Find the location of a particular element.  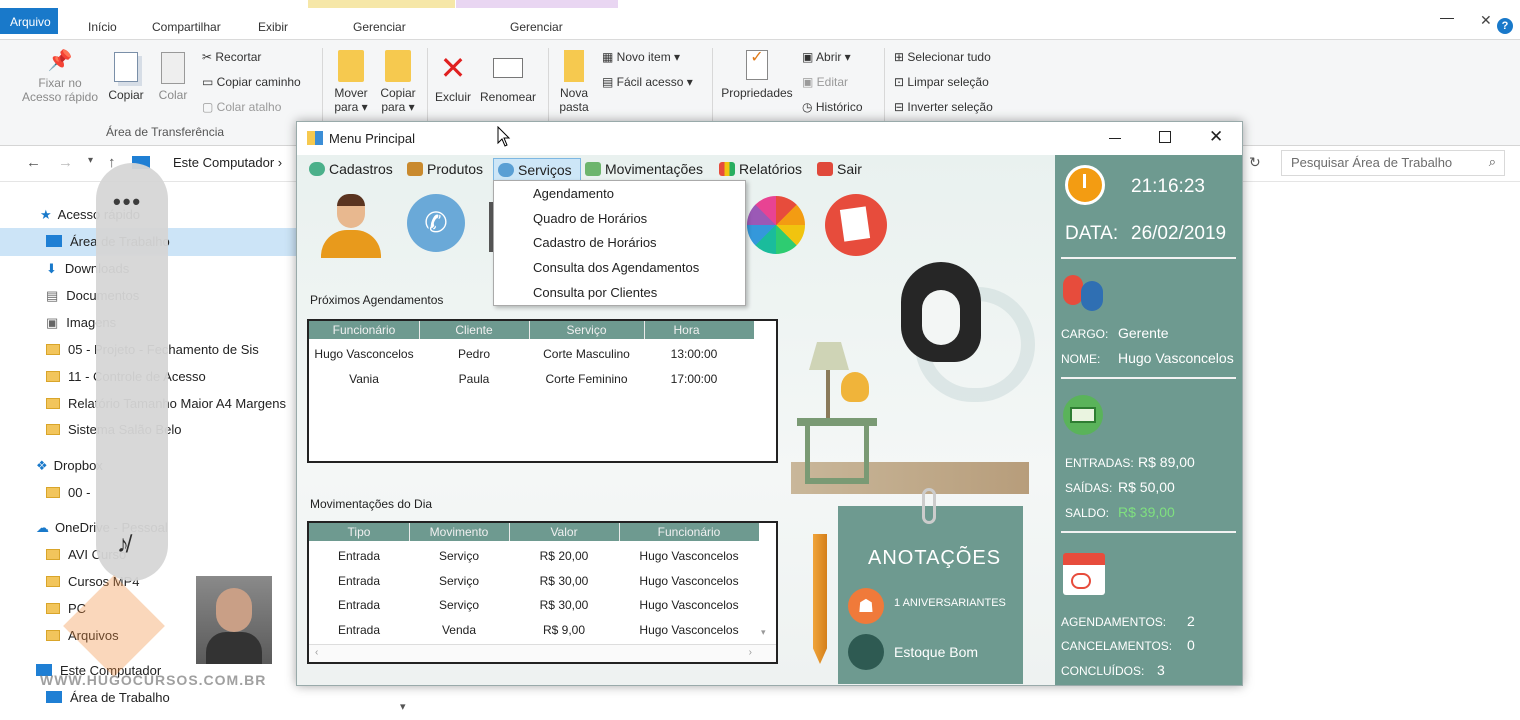

help-icon: ? is located at coordinates (1505, 26).